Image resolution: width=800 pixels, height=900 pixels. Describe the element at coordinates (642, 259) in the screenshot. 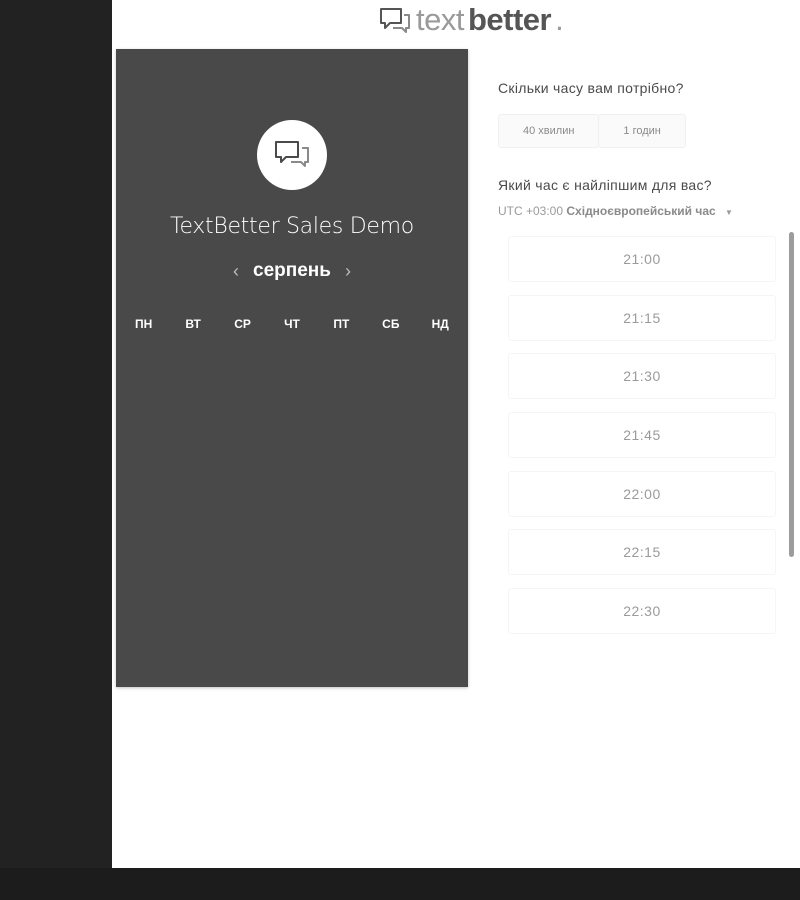

I see `time-slot: 21:00` at that location.